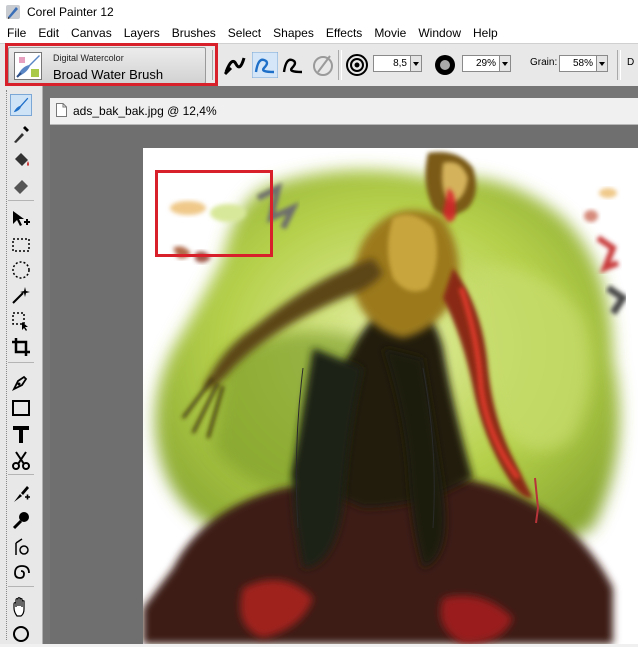 The width and height of the screenshot is (638, 647). I want to click on window-title: Corel Painter 12, so click(70, 11).